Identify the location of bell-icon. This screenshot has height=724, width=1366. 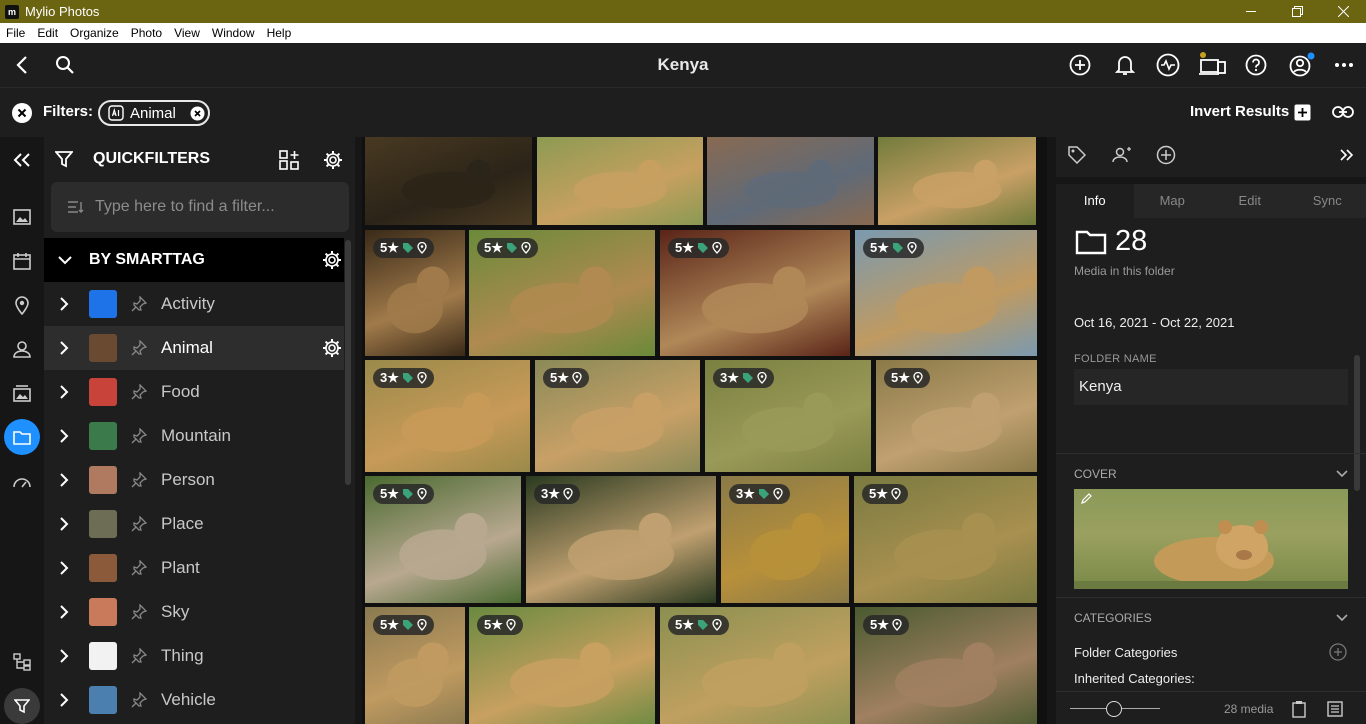
(1125, 65).